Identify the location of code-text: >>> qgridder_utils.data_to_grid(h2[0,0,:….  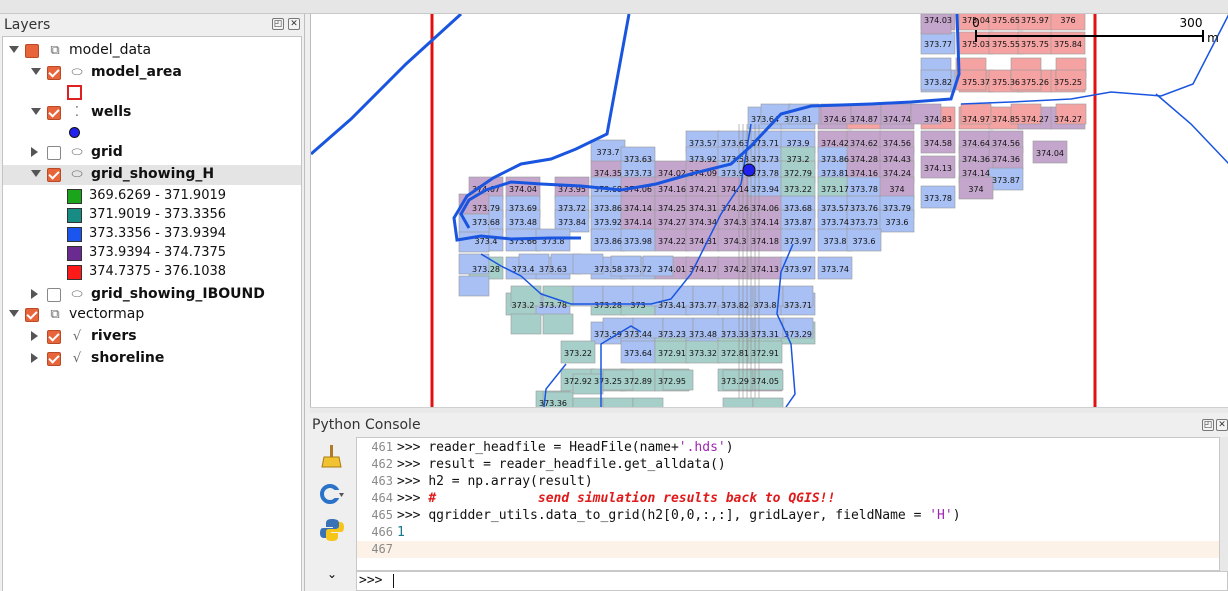
(679, 515).